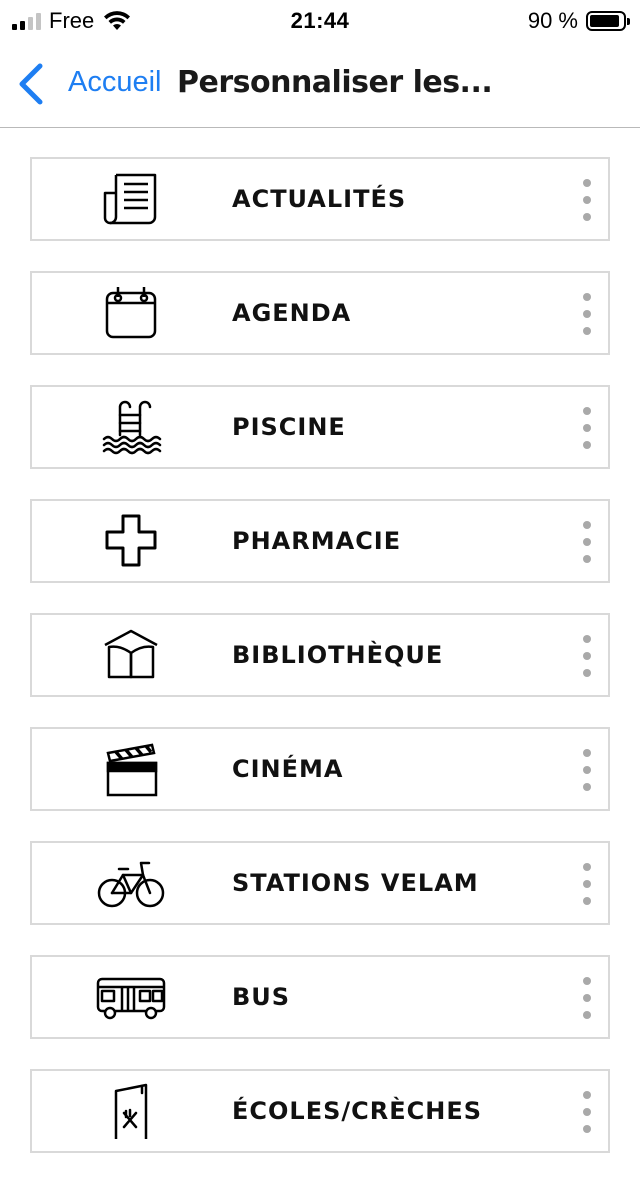 This screenshot has width=640, height=1183. I want to click on battery-percentage: 90 %, so click(552, 20).